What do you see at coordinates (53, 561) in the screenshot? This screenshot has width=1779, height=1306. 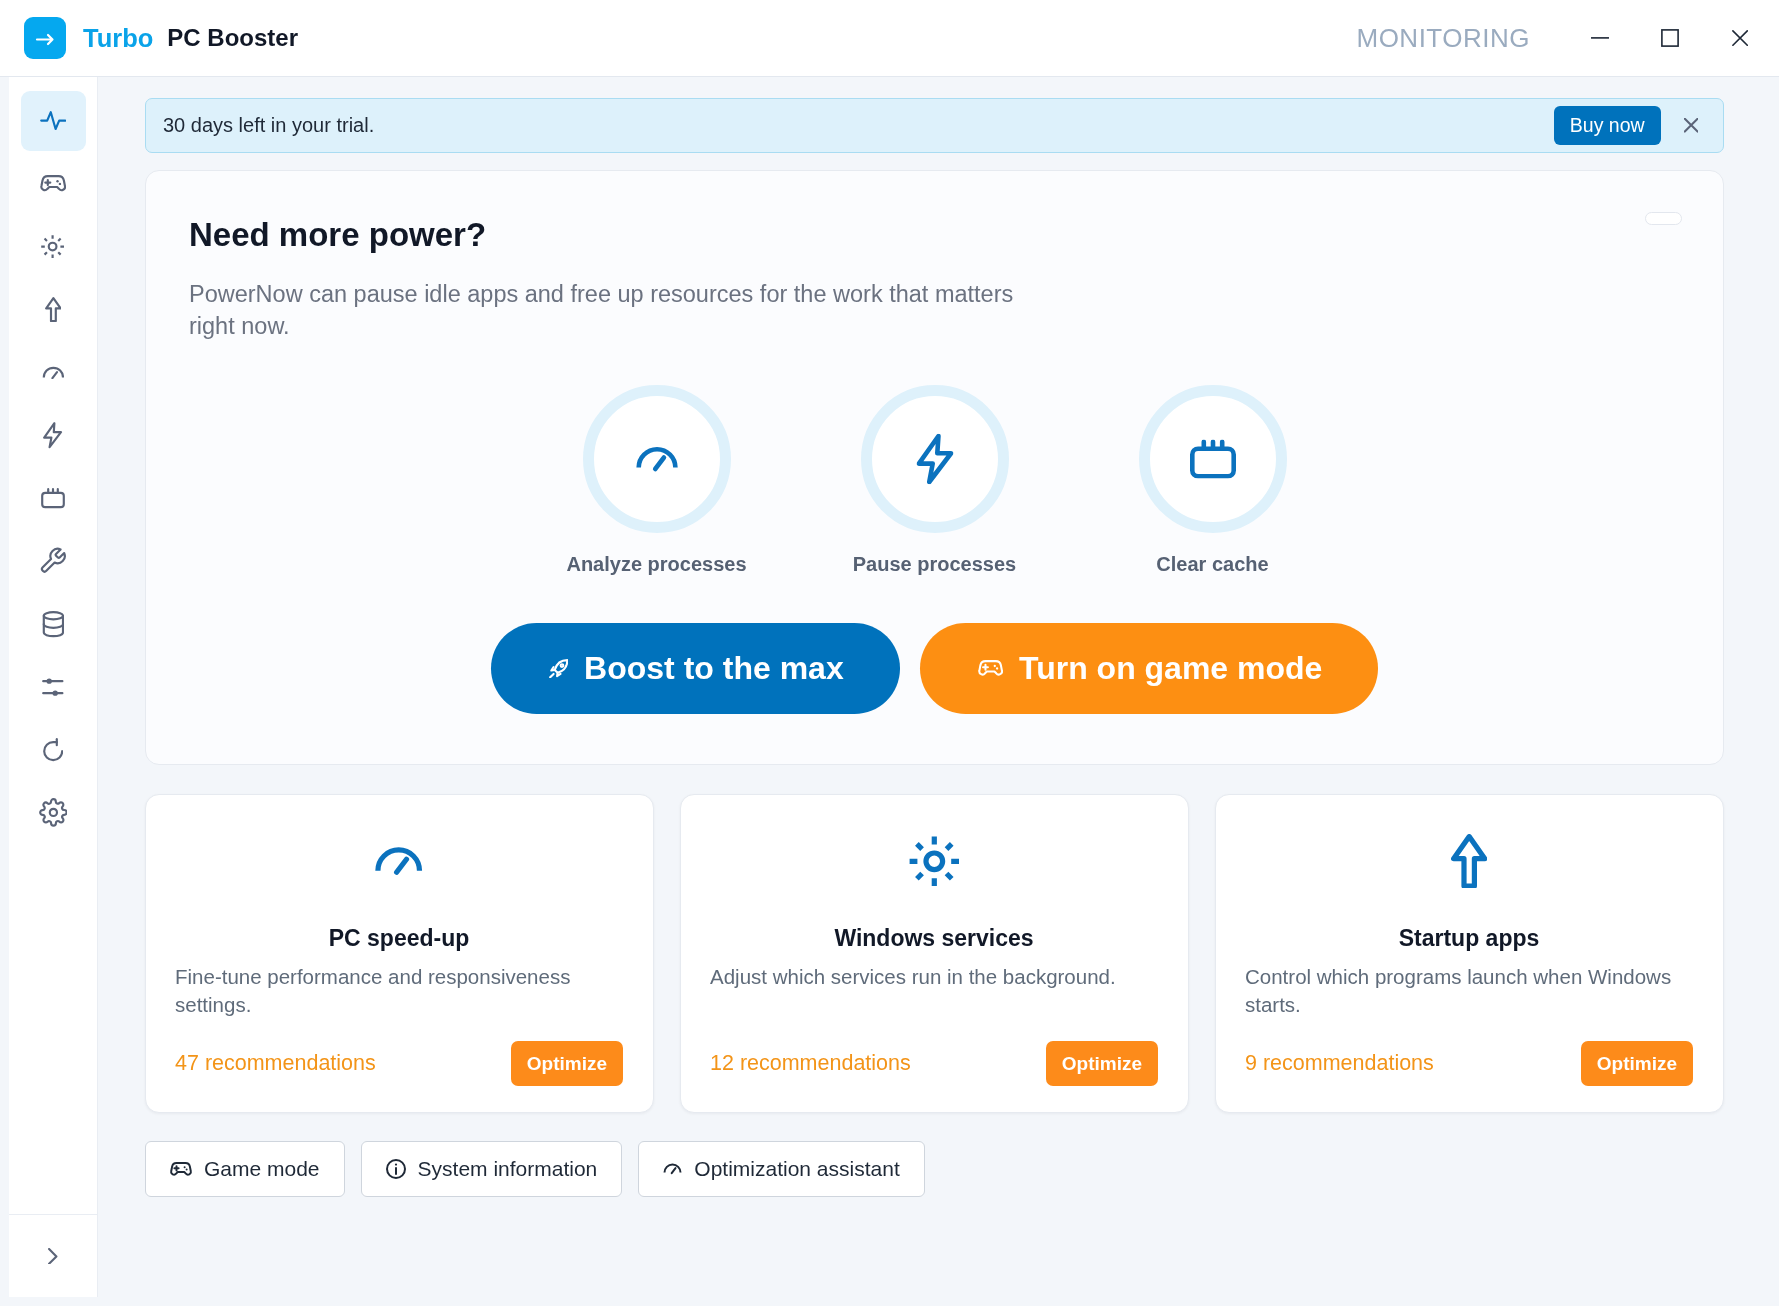 I see `wrench-icon` at bounding box center [53, 561].